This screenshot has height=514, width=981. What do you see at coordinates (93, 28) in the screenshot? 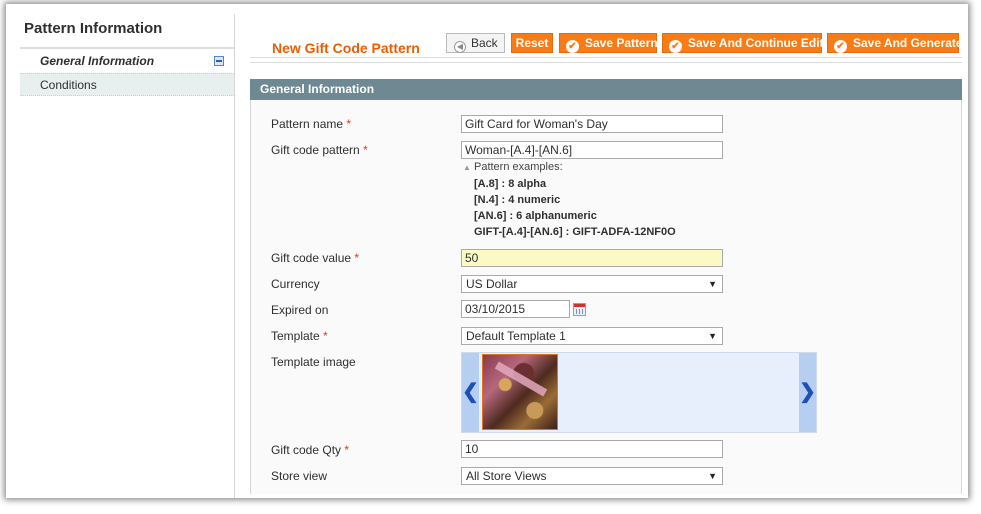
I see `sidebar-title: Pattern Information` at bounding box center [93, 28].